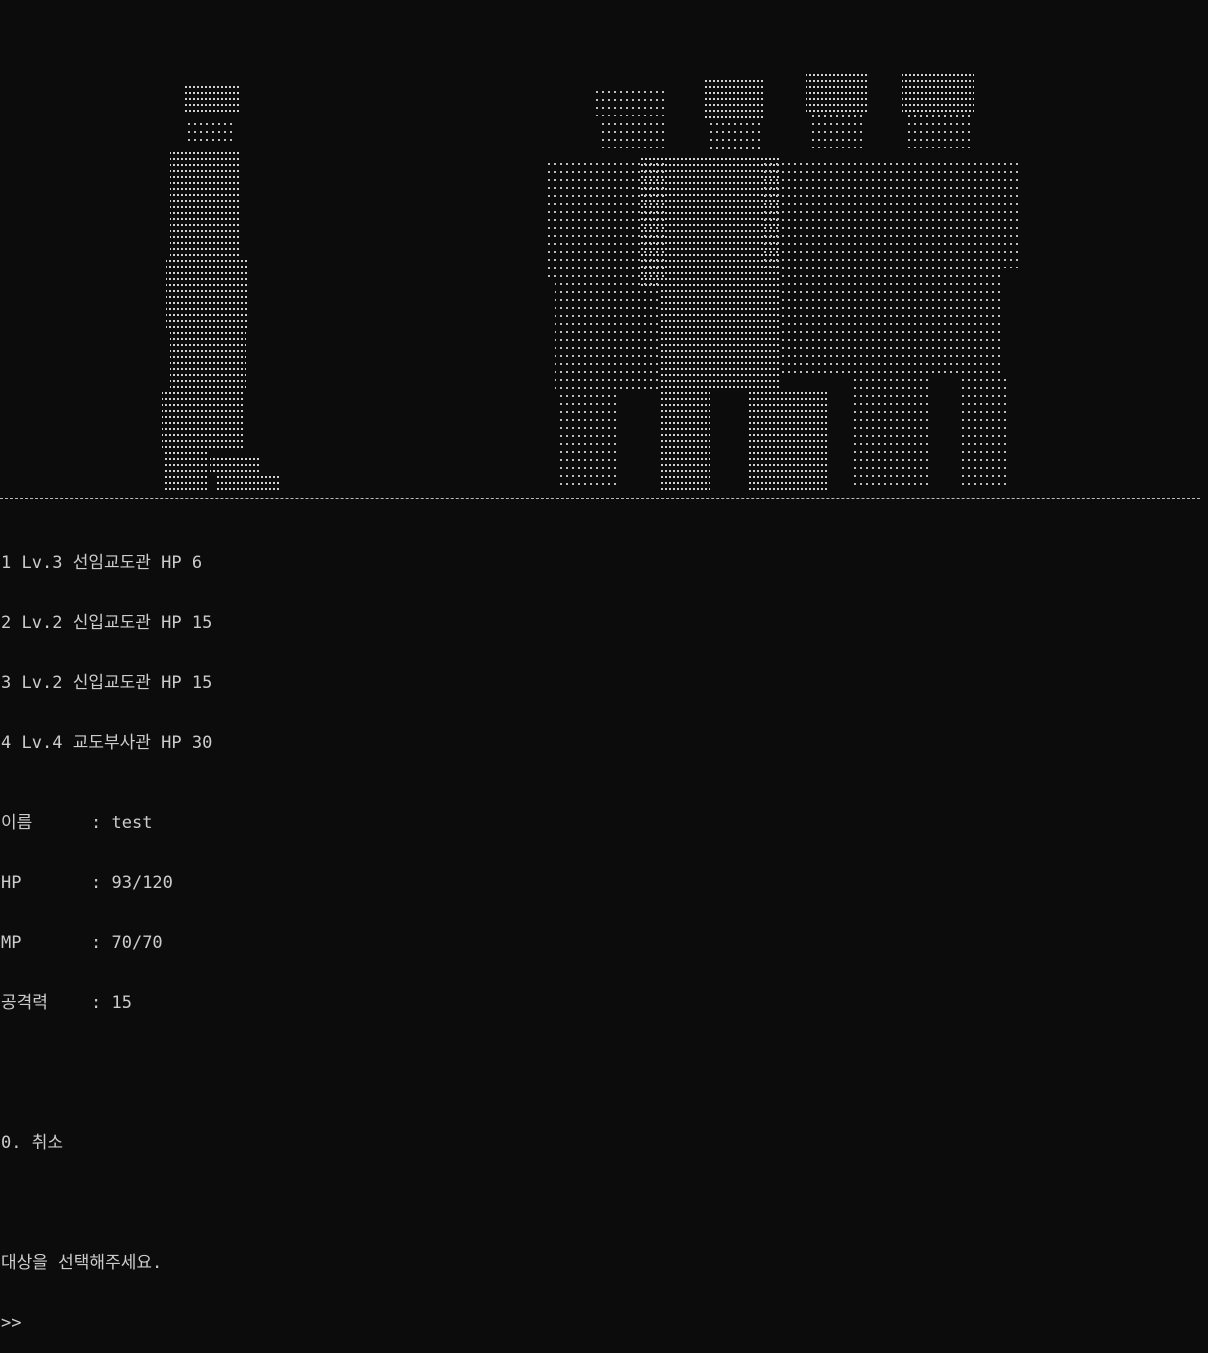 The image size is (1208, 1353). What do you see at coordinates (783, 281) in the screenshot?
I see `guard-group-art` at bounding box center [783, 281].